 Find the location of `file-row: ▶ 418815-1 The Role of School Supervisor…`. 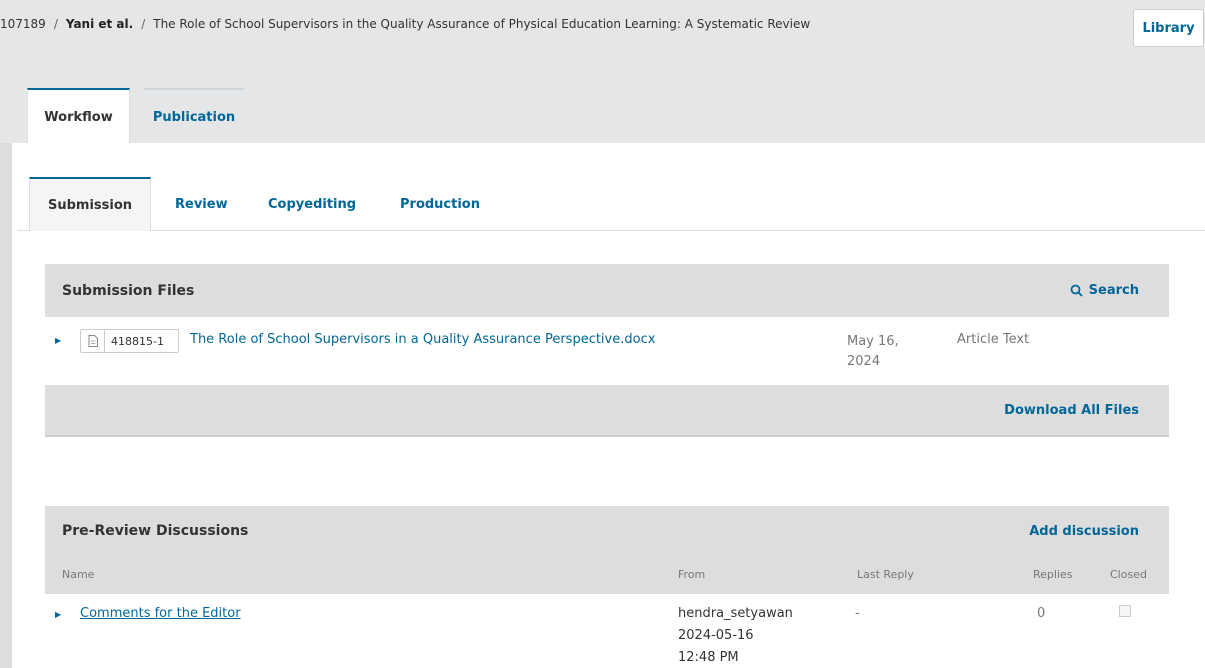

file-row: ▶ 418815-1 The Role of School Supervisor… is located at coordinates (607, 351).